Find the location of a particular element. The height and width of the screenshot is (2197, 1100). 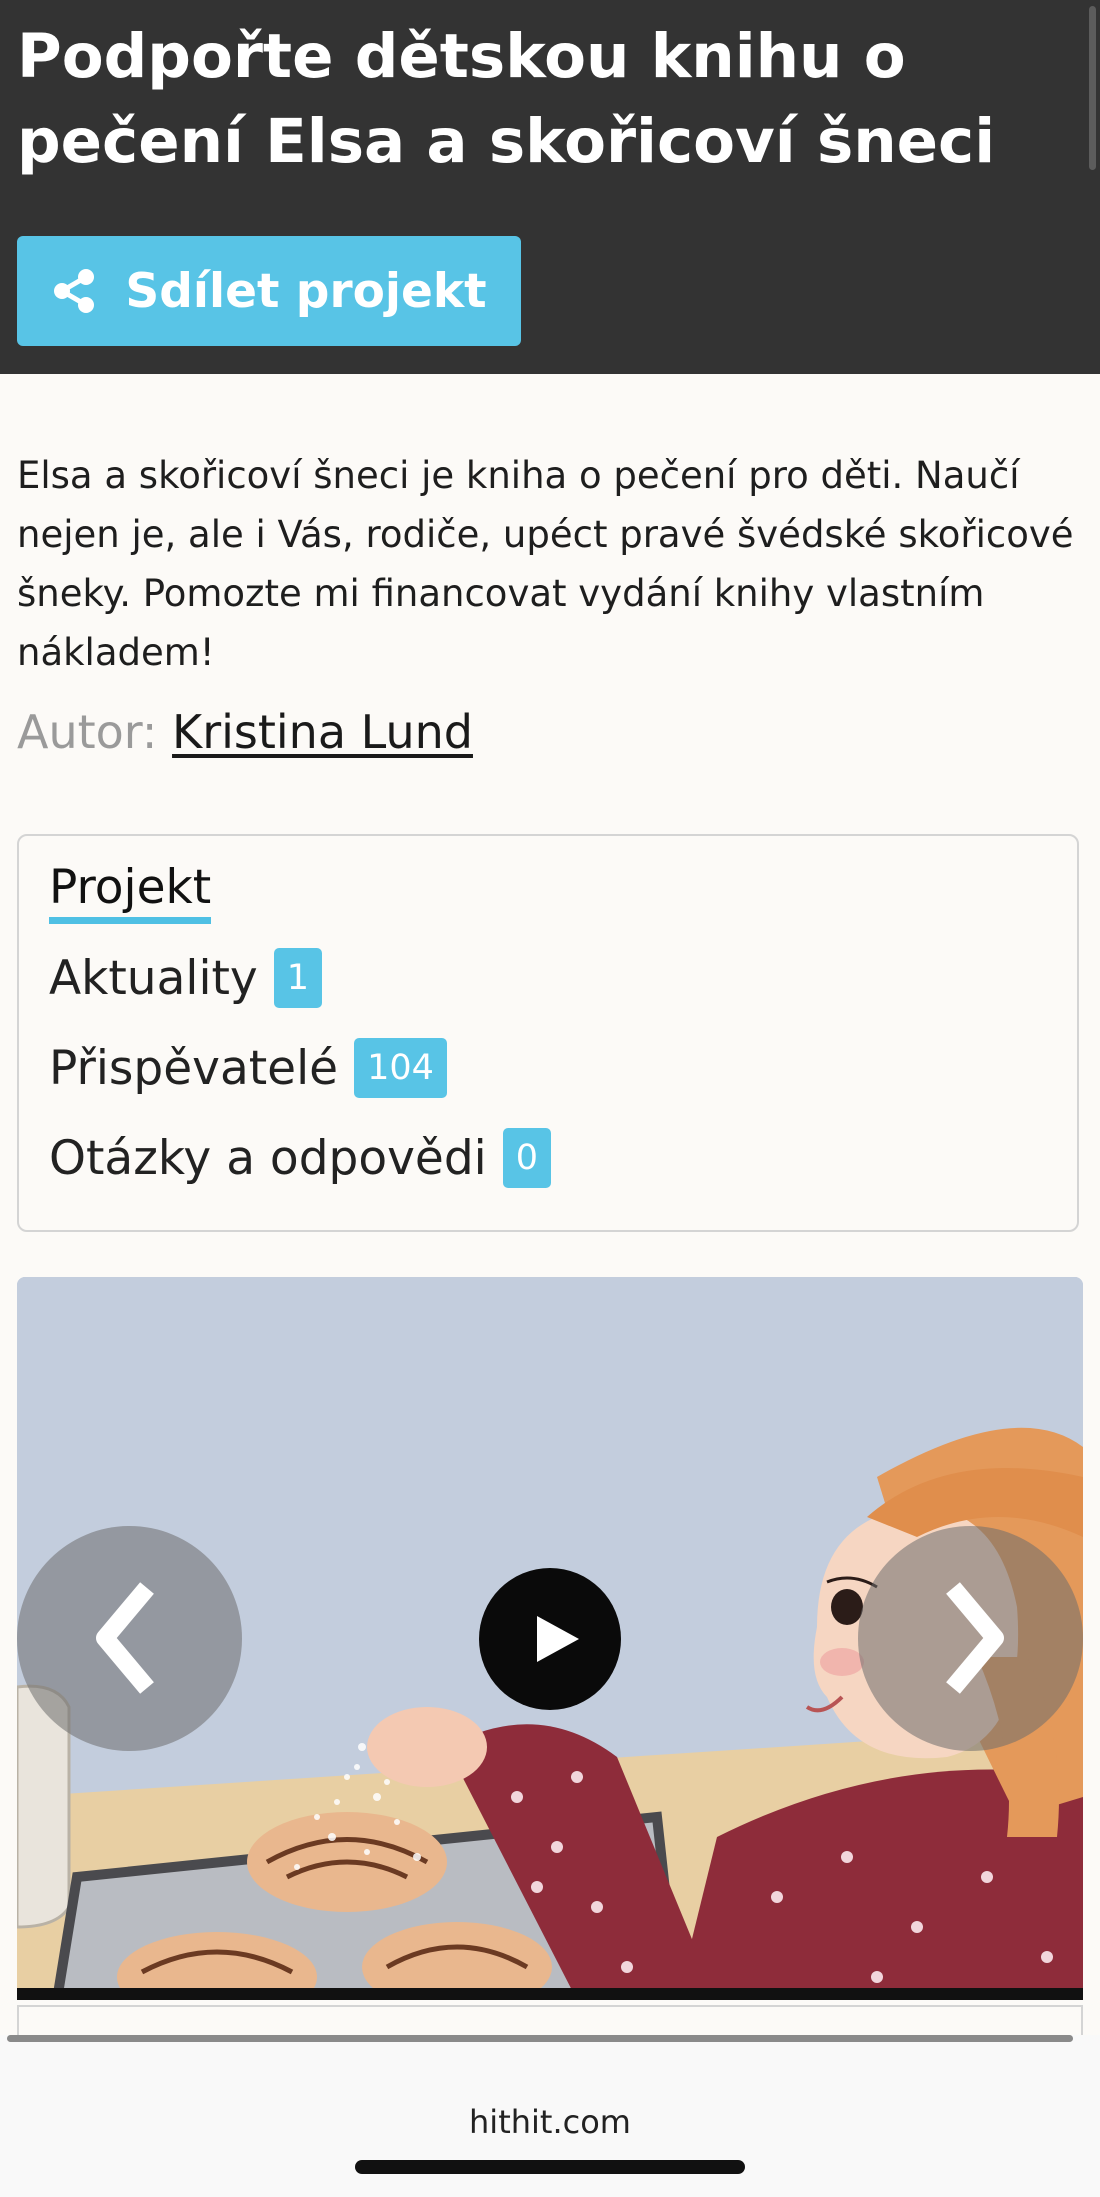

play-video-button is located at coordinates (550, 1639).